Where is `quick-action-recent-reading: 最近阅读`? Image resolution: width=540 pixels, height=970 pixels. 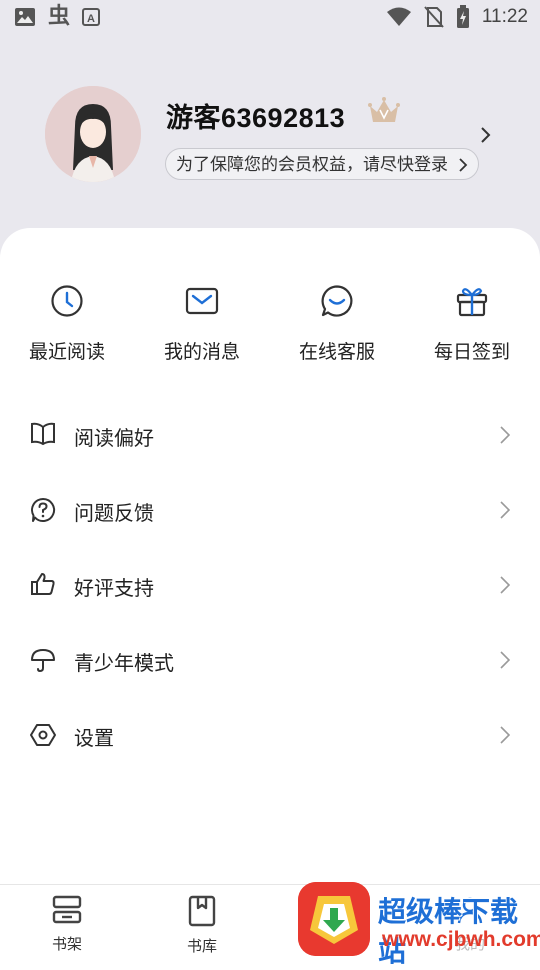
quick-action-recent-reading: 最近阅读 is located at coordinates (67, 324).